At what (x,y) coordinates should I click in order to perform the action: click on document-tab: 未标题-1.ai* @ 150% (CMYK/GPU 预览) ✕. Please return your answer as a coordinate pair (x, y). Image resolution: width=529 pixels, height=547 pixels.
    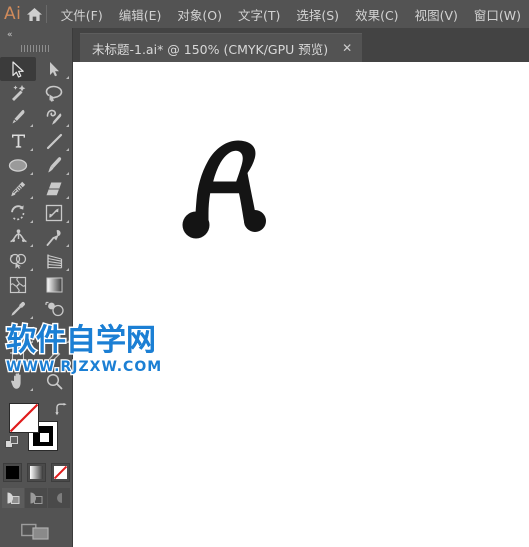
    Looking at the image, I should click on (221, 47).